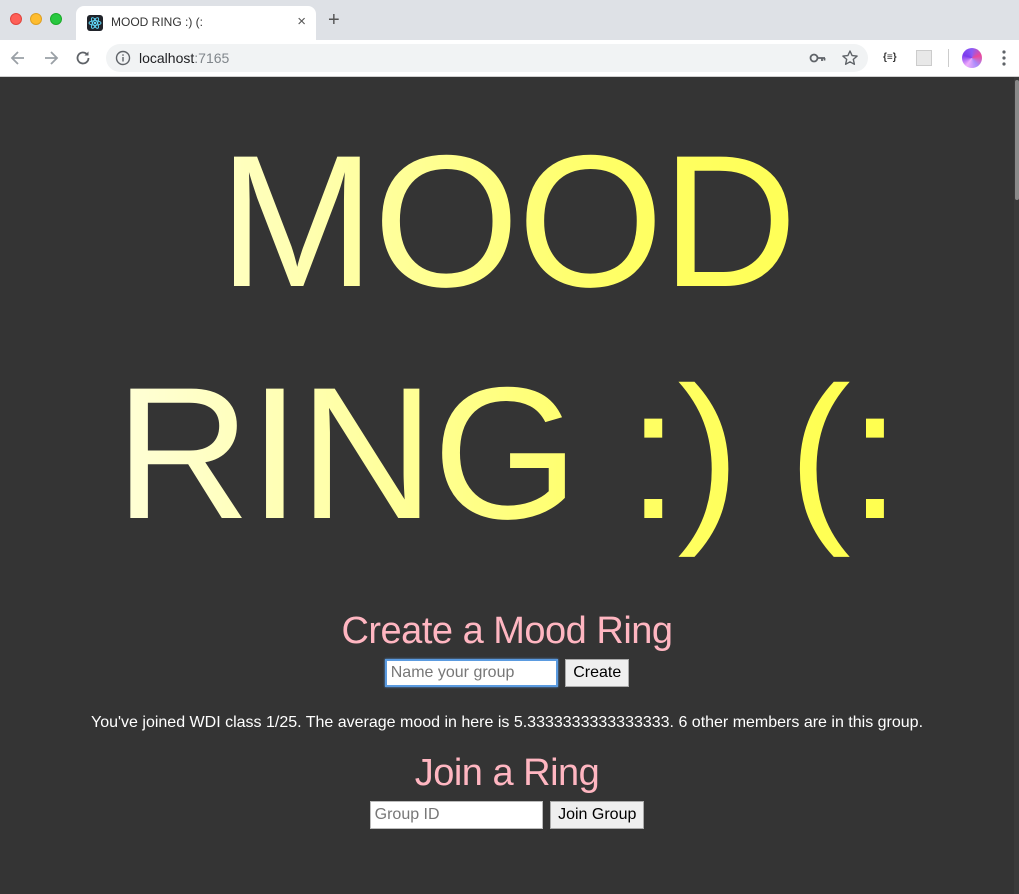 The width and height of the screenshot is (1019, 894). I want to click on browser-tab-active: MOOD RING :) (: ×, so click(196, 23).